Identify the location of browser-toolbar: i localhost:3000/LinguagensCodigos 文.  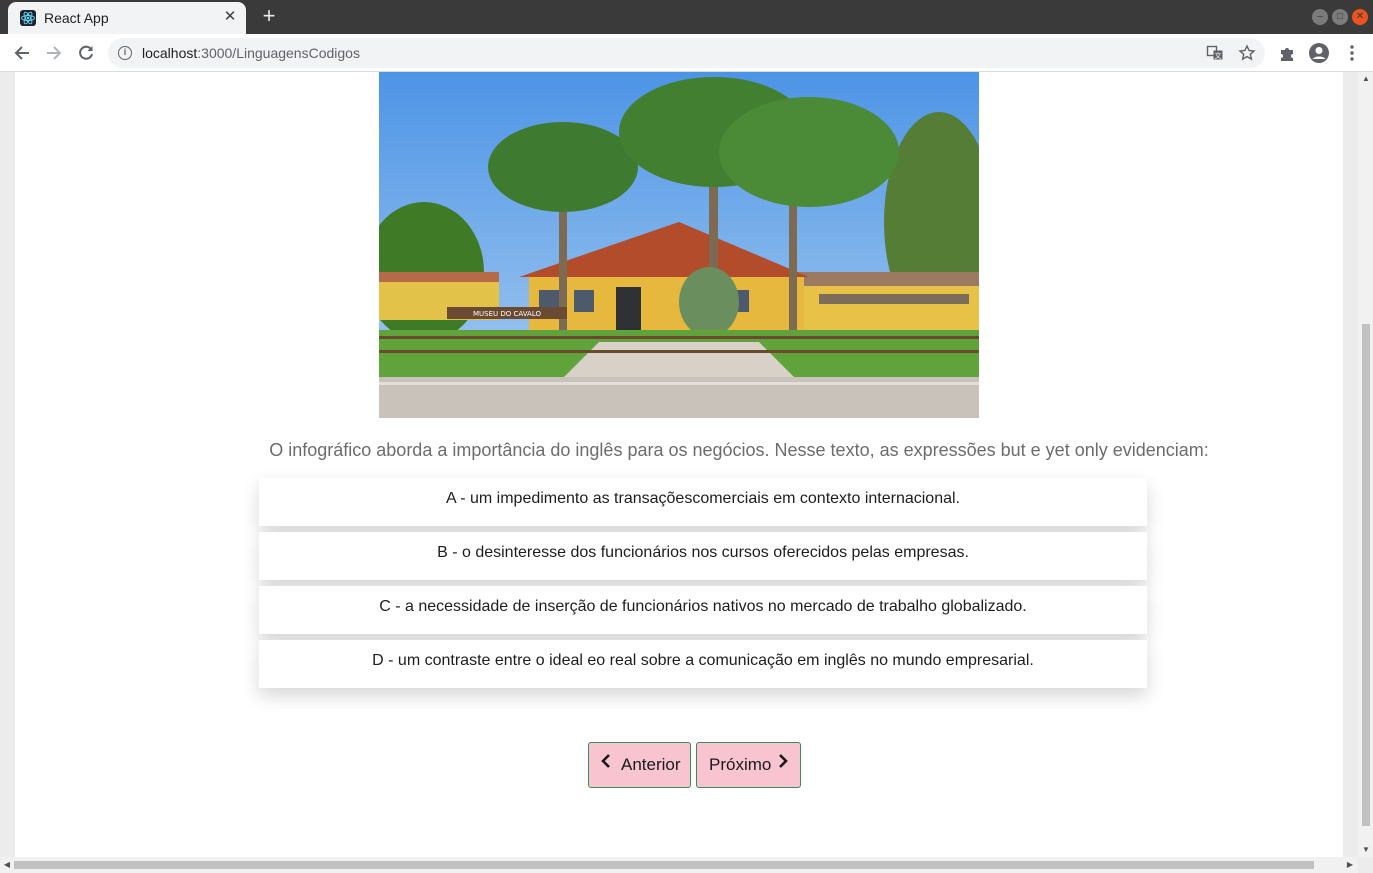
(686, 53).